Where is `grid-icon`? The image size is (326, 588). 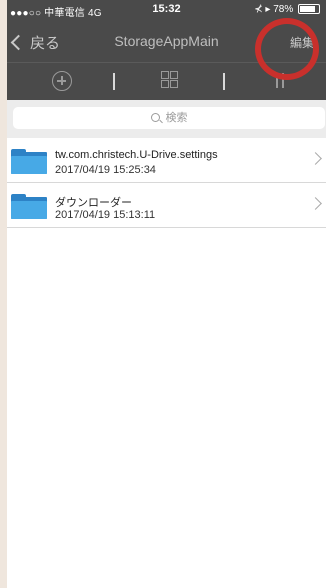
grid-icon is located at coordinates (172, 82).